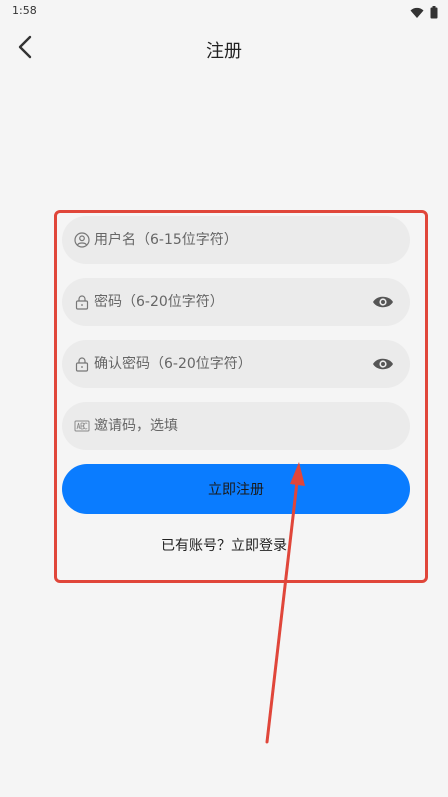  Describe the element at coordinates (285, 603) in the screenshot. I see `annotation-arrow` at that location.